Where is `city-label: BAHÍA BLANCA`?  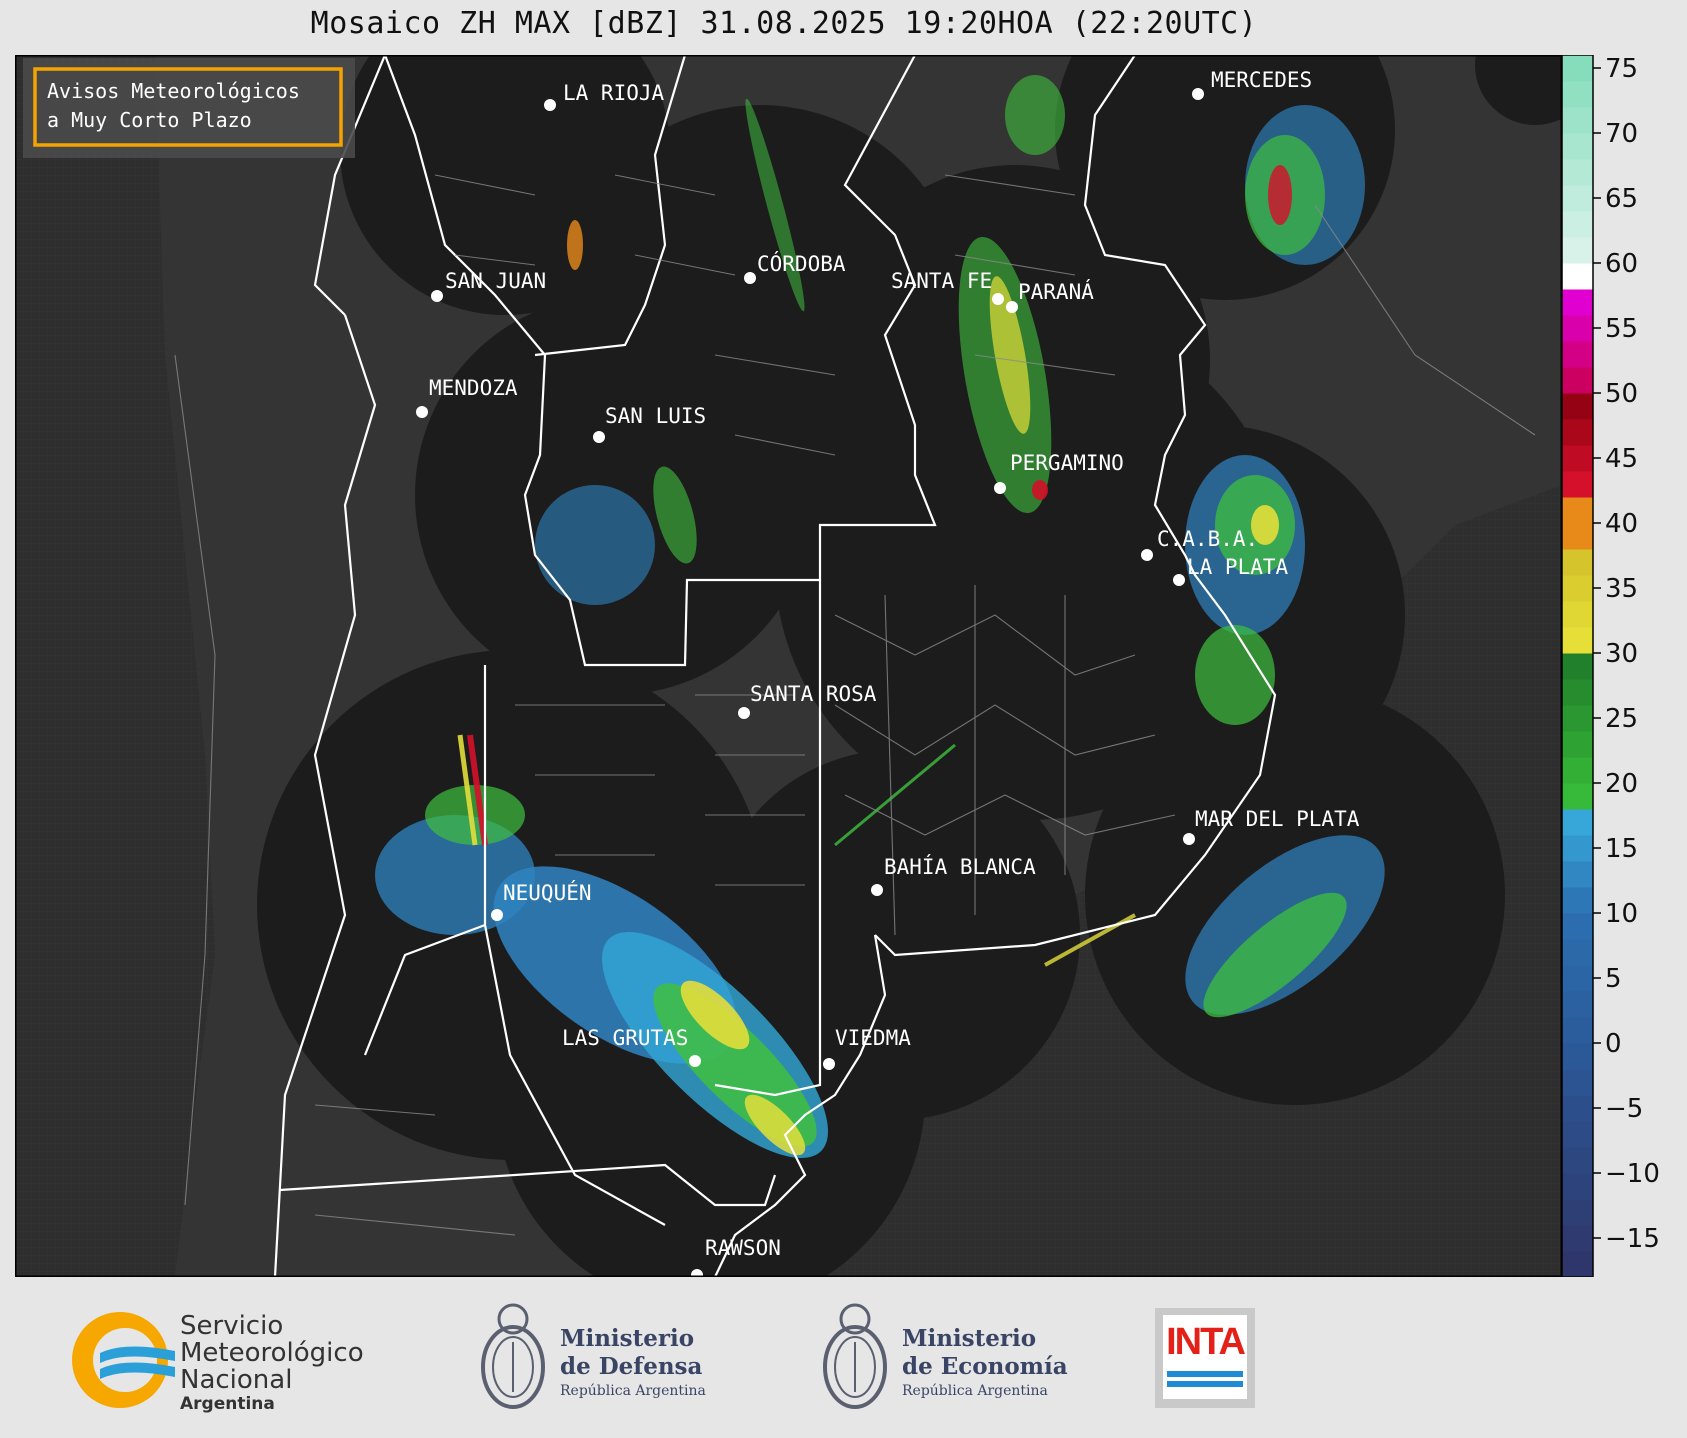 city-label: BAHÍA BLANCA is located at coordinates (960, 866).